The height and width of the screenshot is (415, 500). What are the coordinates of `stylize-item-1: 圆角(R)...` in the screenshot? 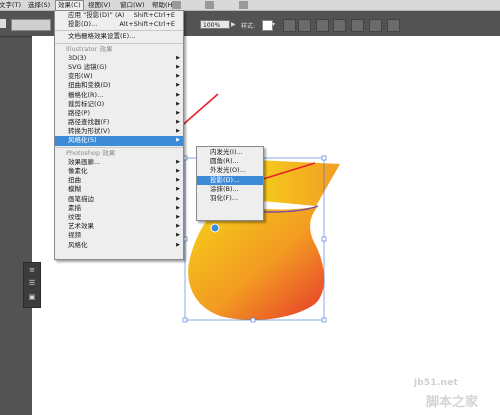 It's located at (230, 161).